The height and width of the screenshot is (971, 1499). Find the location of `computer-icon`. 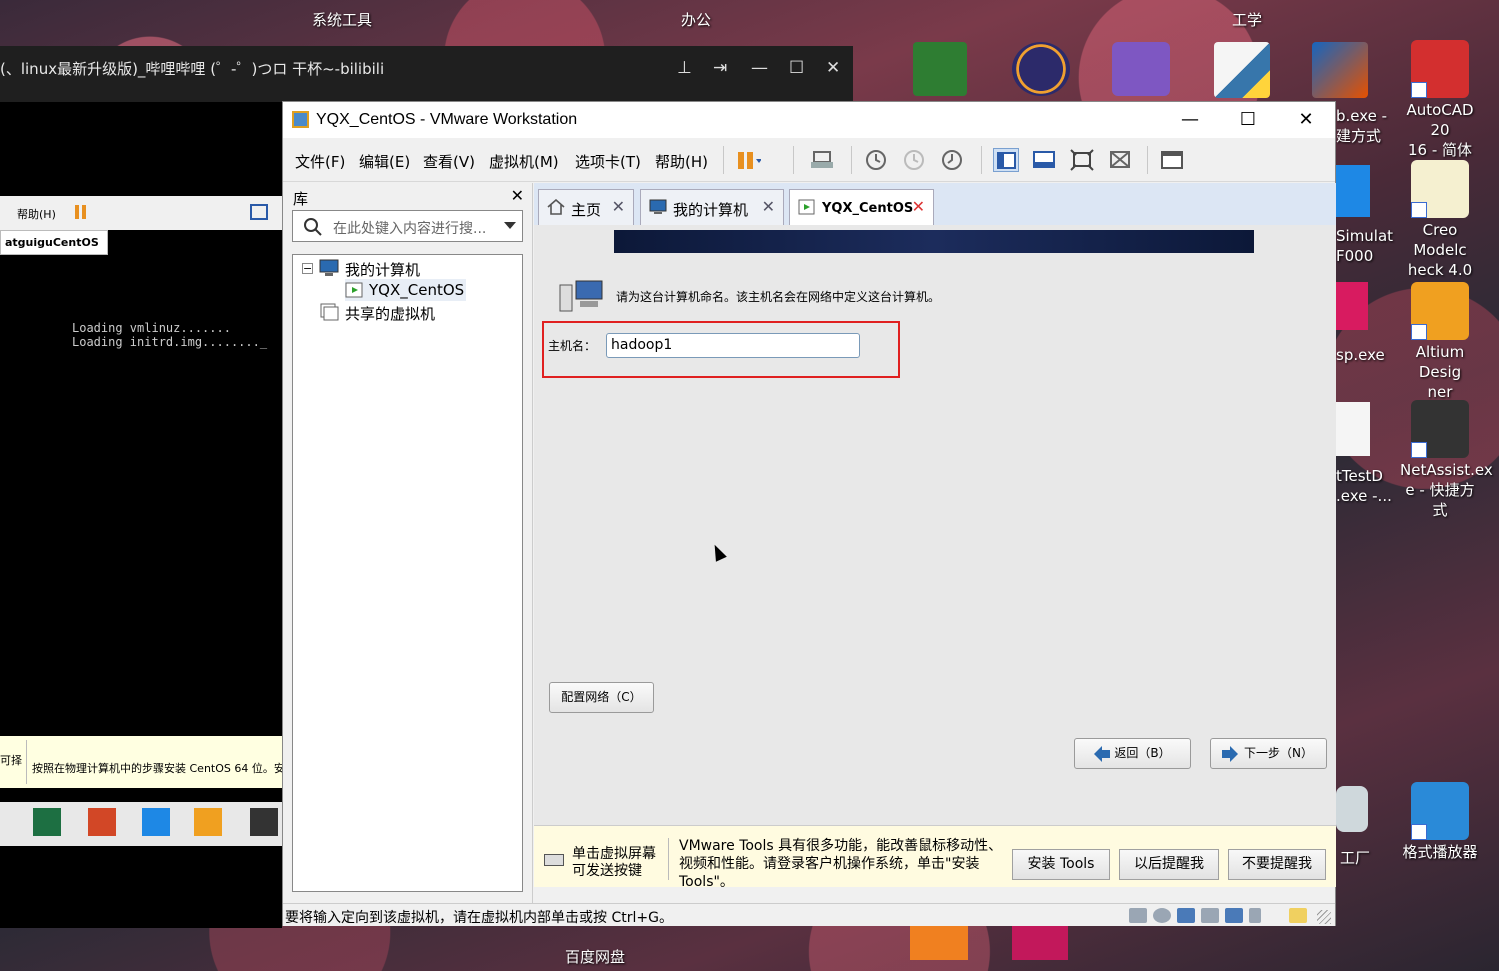

computer-icon is located at coordinates (329, 267).